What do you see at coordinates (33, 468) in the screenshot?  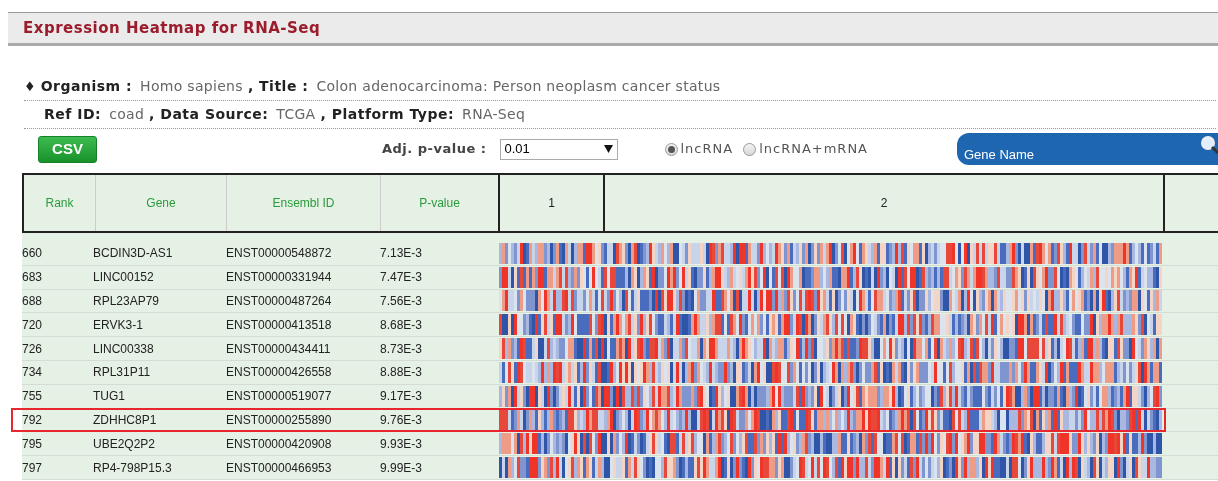 I see `table-cell-text: 797` at bounding box center [33, 468].